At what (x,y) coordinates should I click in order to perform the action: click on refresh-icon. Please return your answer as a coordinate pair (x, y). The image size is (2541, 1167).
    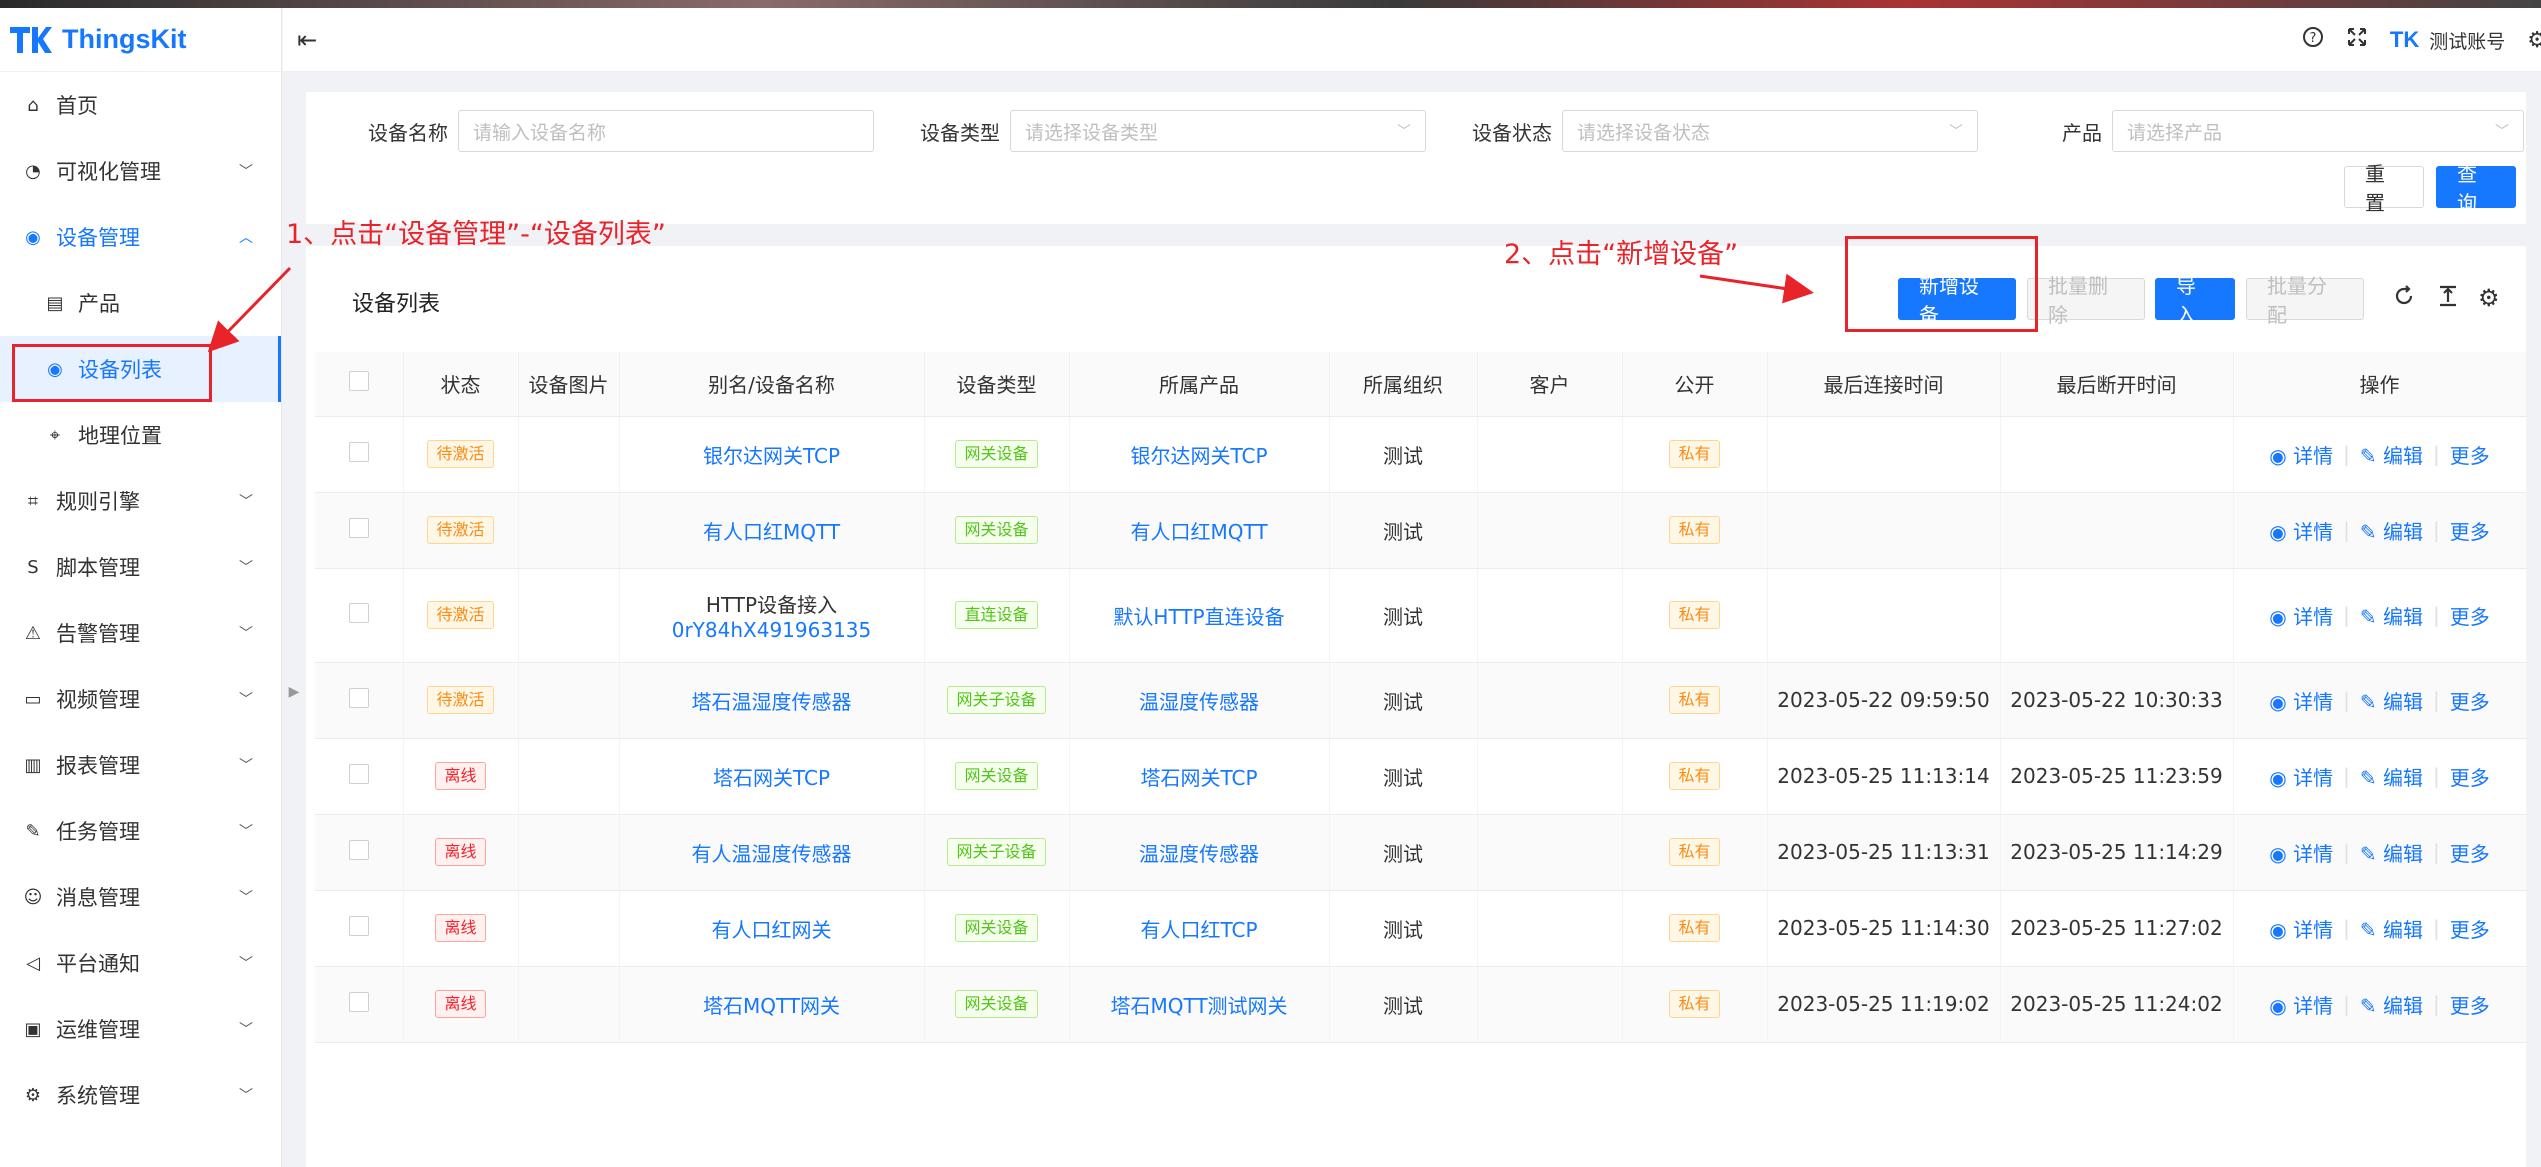
    Looking at the image, I should click on (2404, 299).